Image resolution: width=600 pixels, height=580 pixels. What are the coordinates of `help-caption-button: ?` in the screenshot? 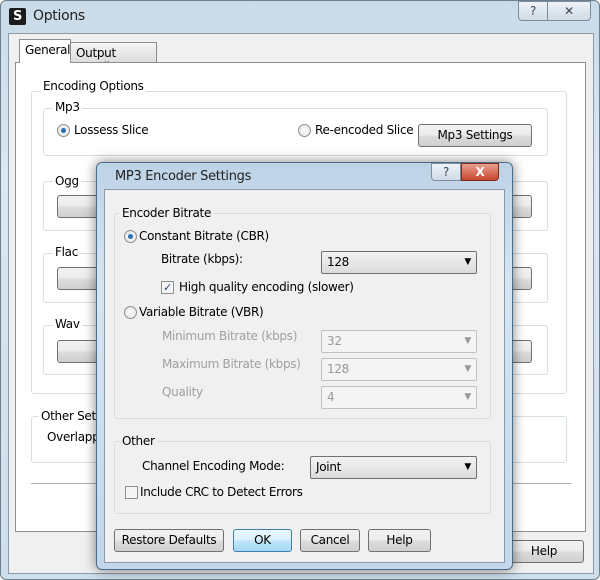 It's located at (533, 11).